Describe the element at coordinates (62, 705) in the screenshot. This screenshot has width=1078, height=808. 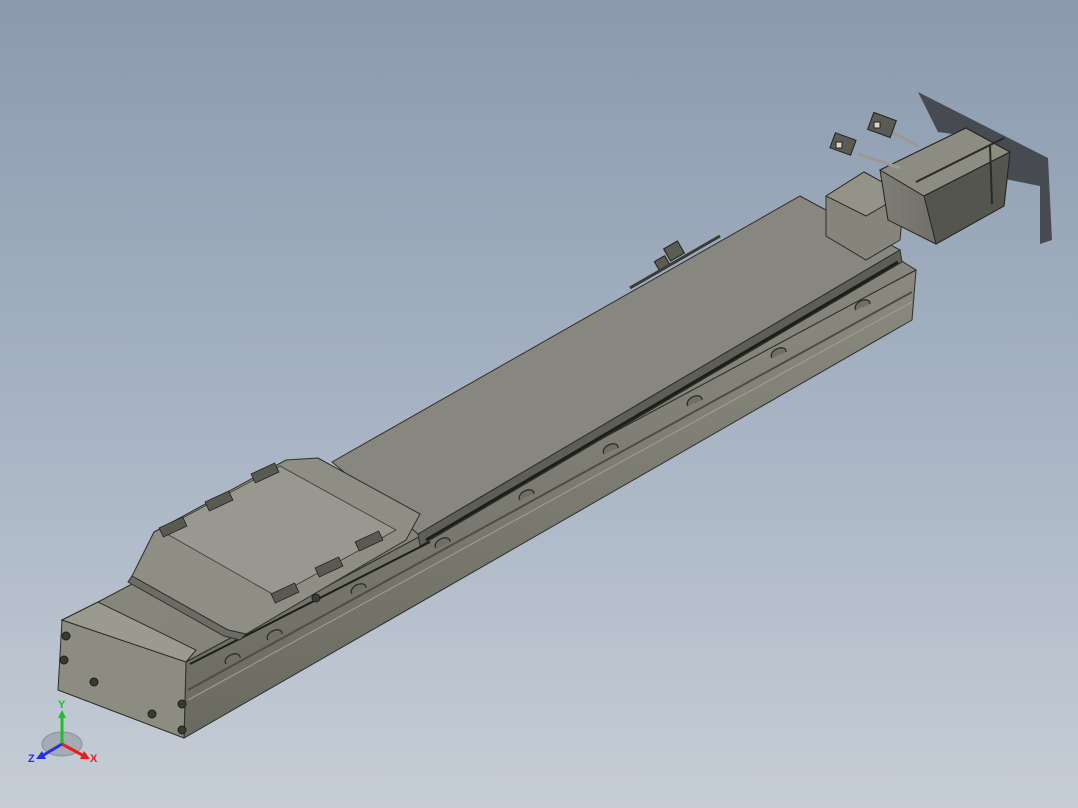
I see `y-axis-label: Y` at that location.